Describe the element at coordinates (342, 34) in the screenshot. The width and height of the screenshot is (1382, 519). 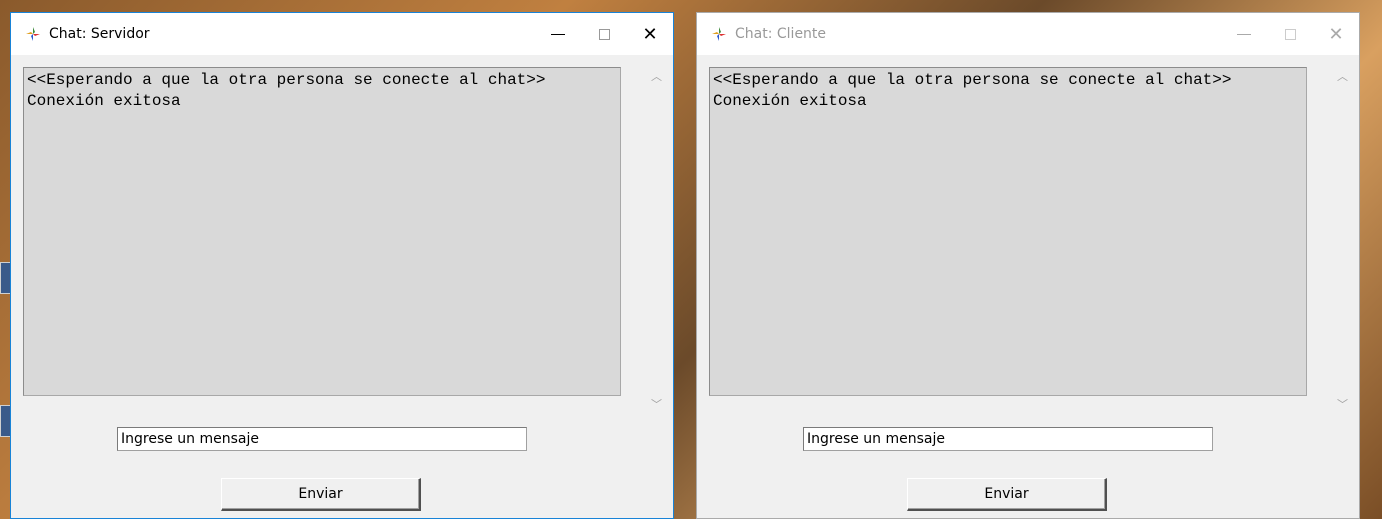
I see `titlebar: Chat: Servidor ✕` at that location.